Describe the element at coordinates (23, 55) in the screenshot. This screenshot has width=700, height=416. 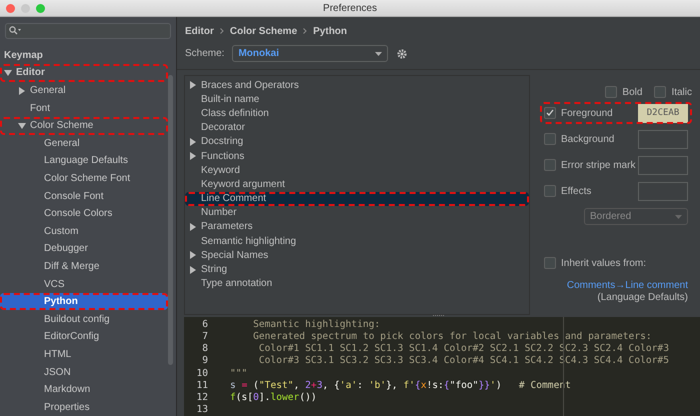
I see `tree-item-label: Keymap` at that location.